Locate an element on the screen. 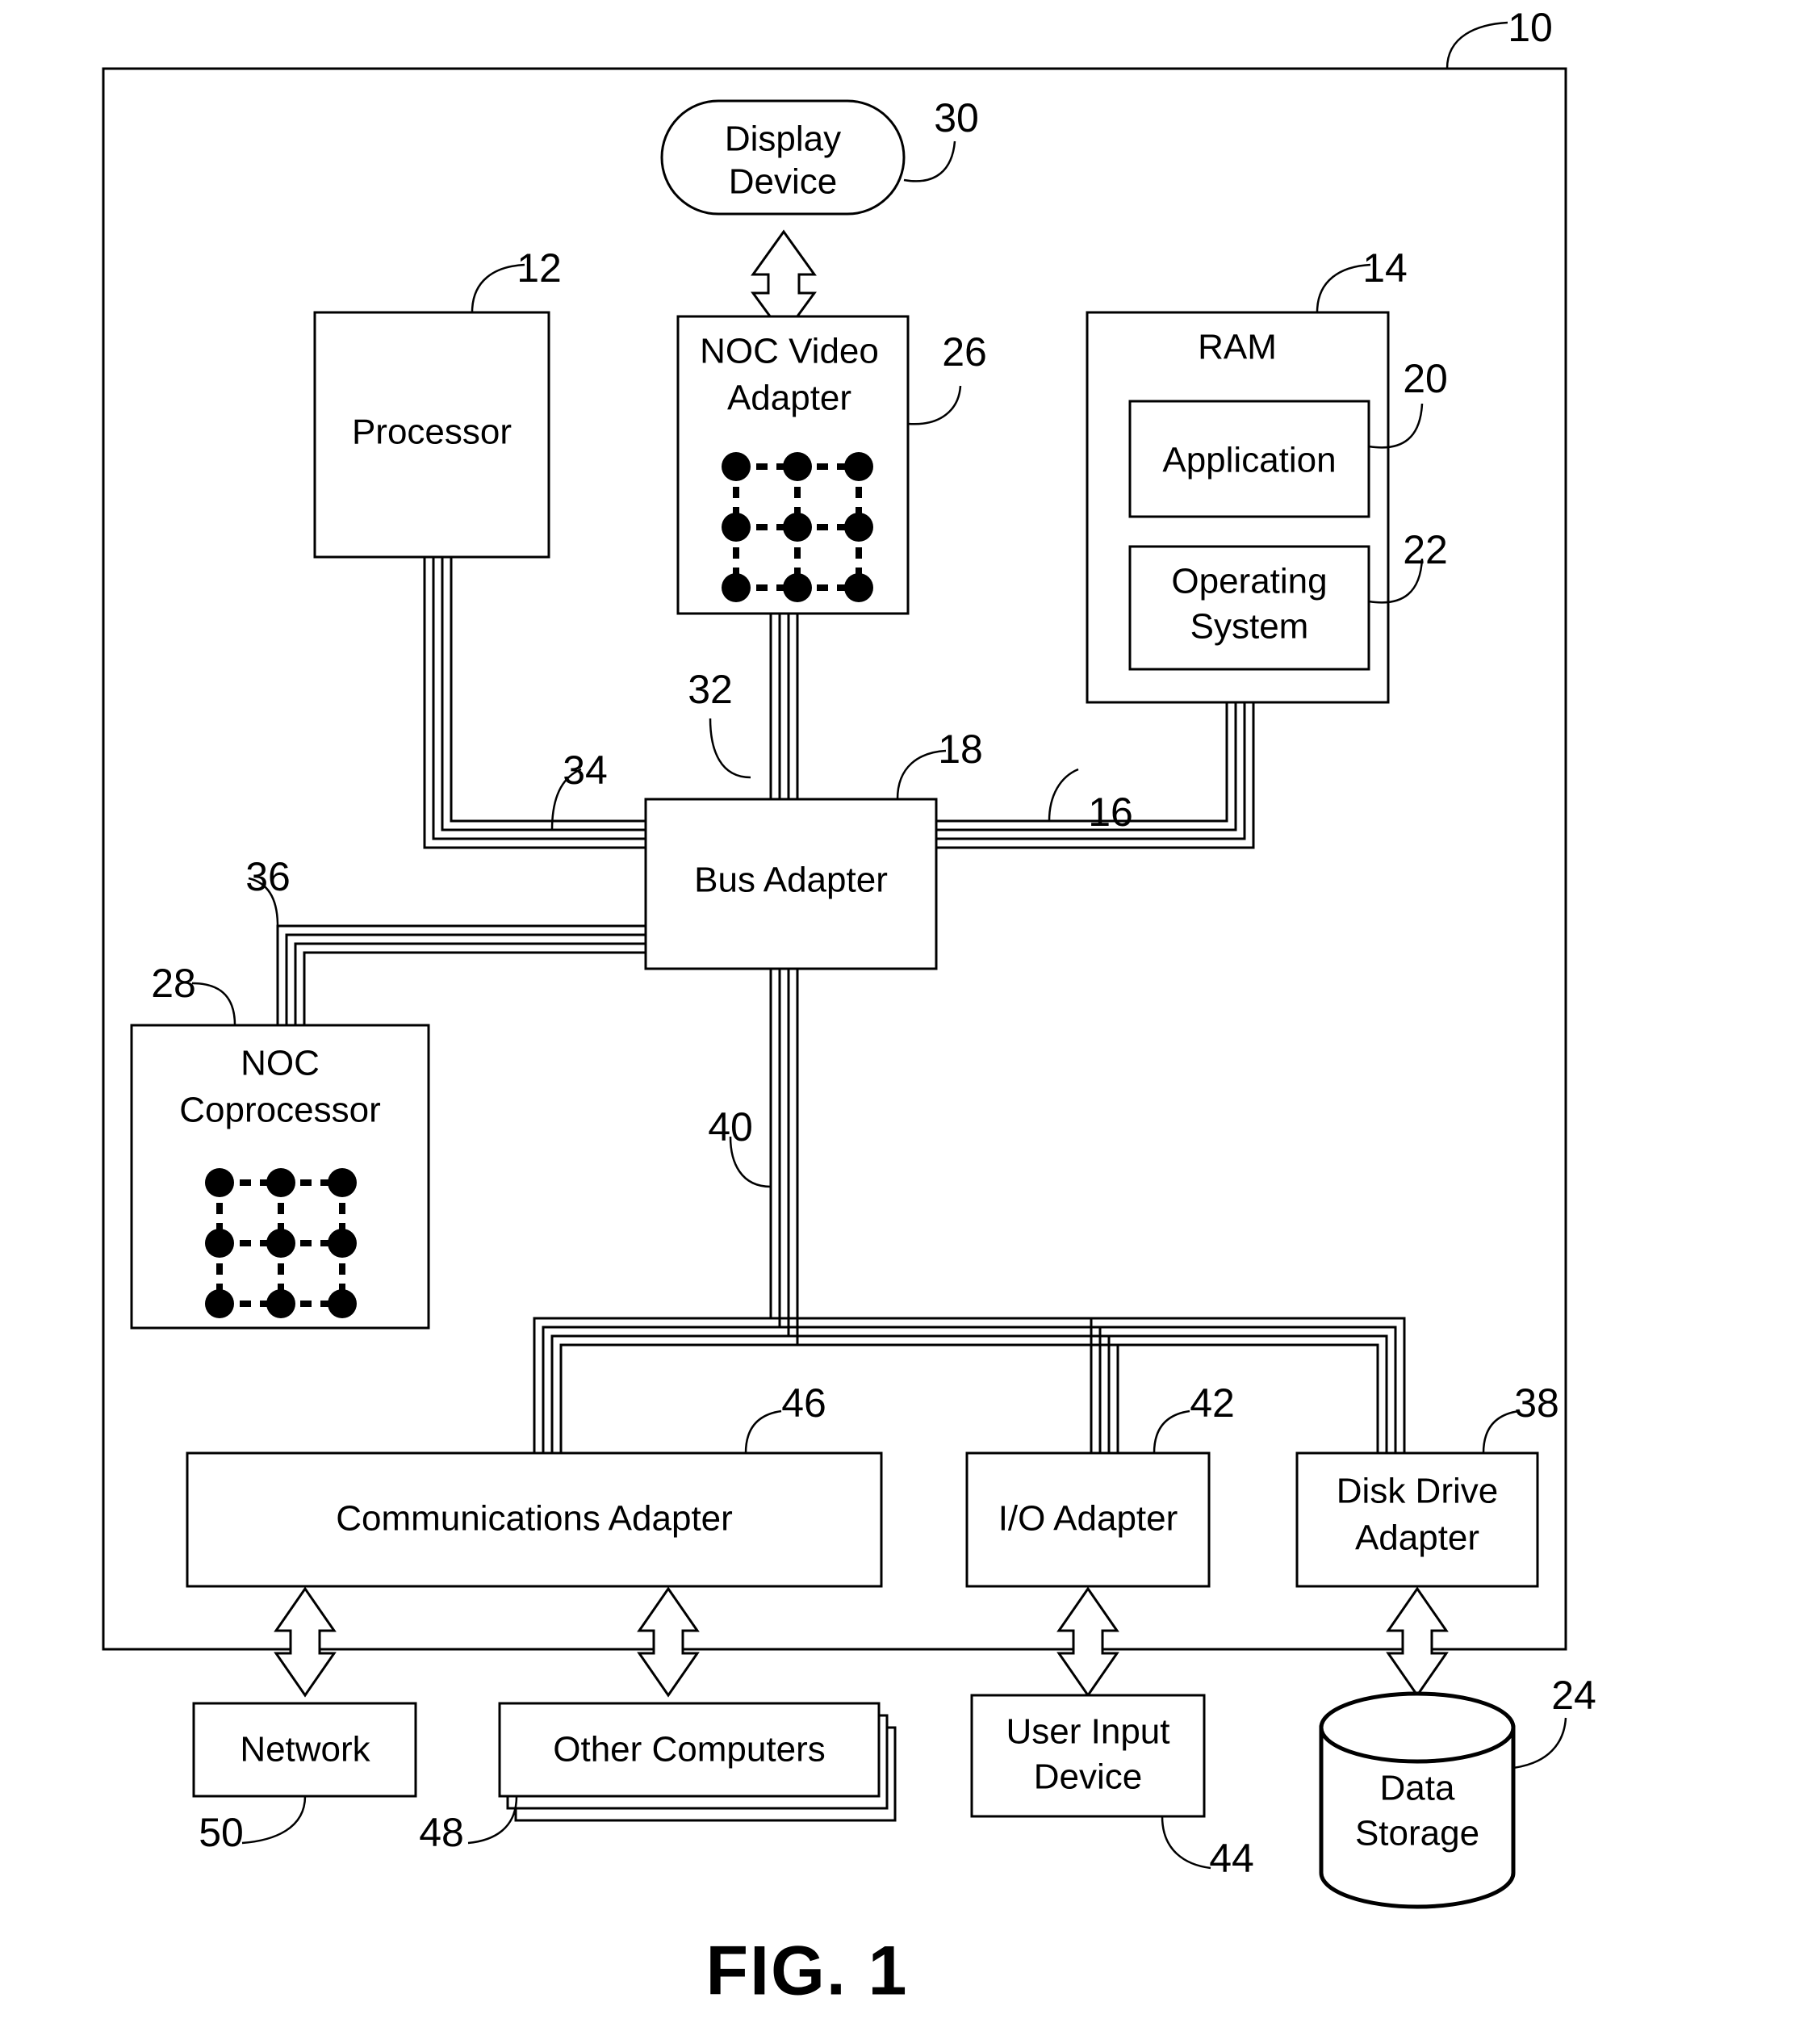 This screenshot has width=1799, height=2044. noc-coprocessor-label-2: Coprocessor is located at coordinates (279, 1111).